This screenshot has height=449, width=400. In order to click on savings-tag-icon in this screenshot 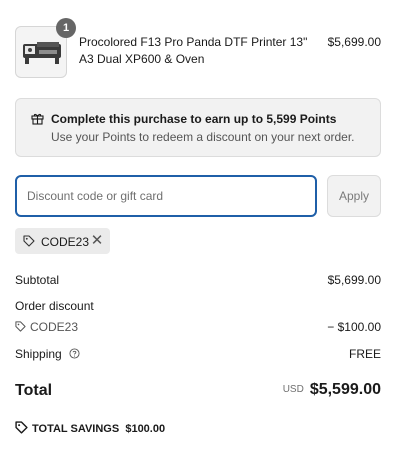, I will do `click(21, 427)`.